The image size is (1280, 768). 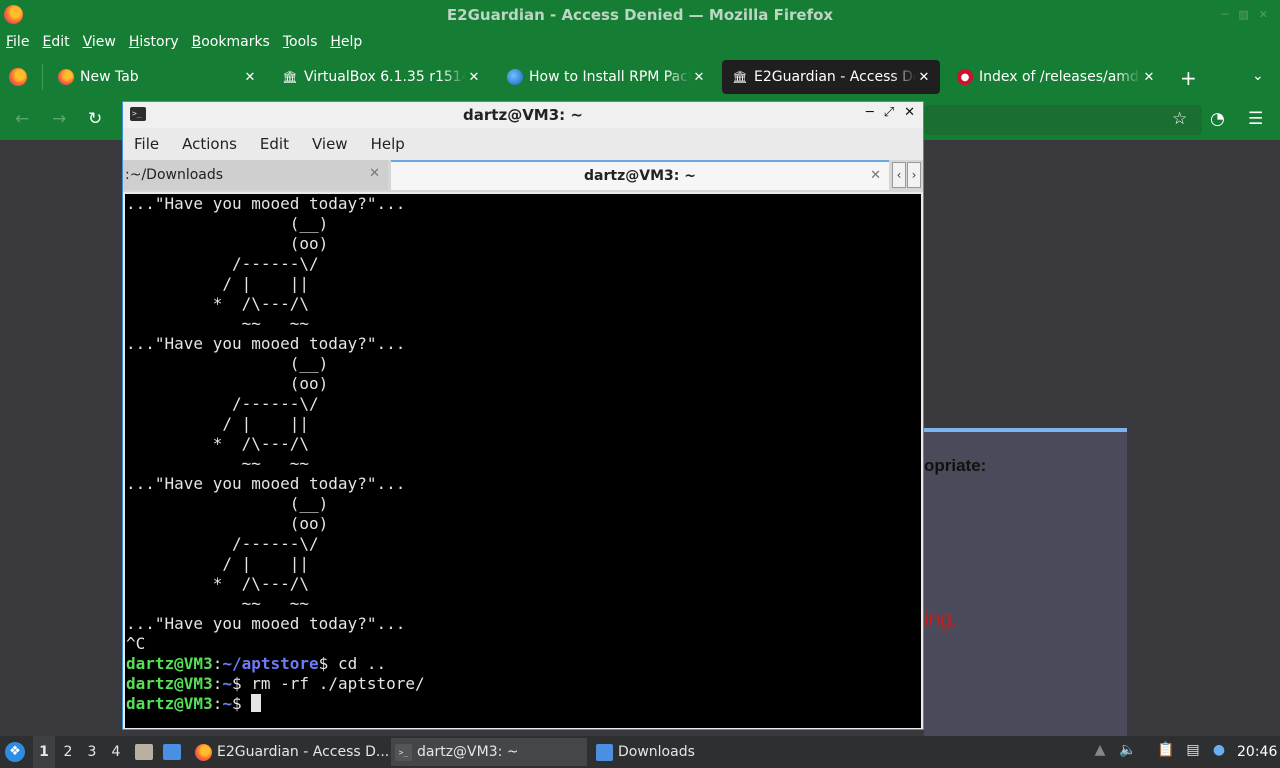 What do you see at coordinates (1219, 752) in the screenshot?
I see `notification-icon: ●` at bounding box center [1219, 752].